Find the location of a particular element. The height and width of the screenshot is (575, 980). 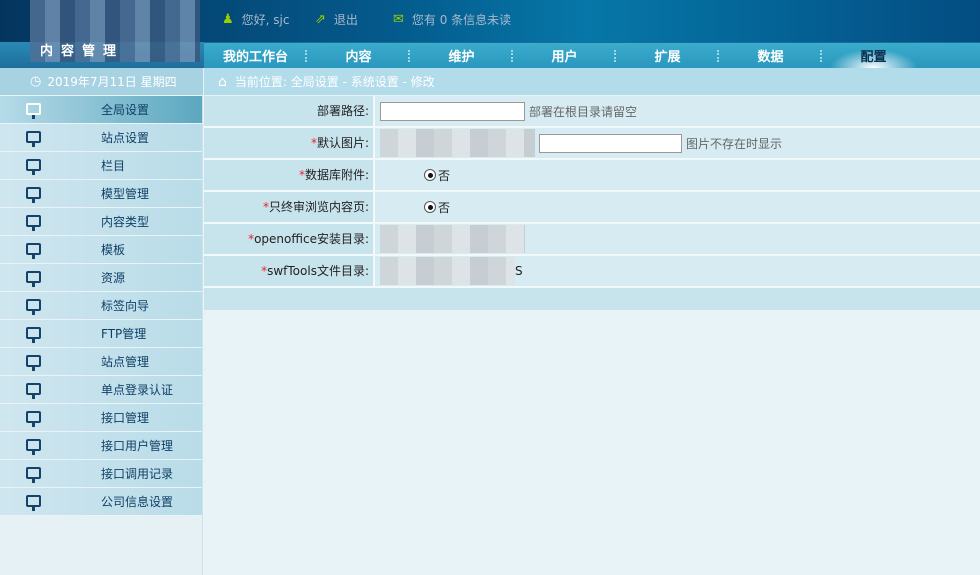

user-icon: ♟ is located at coordinates (228, 19).